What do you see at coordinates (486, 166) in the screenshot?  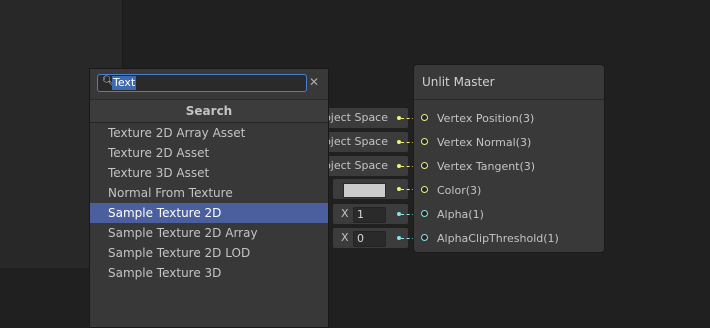 I see `port-label: Vertex Tangent(3)` at bounding box center [486, 166].